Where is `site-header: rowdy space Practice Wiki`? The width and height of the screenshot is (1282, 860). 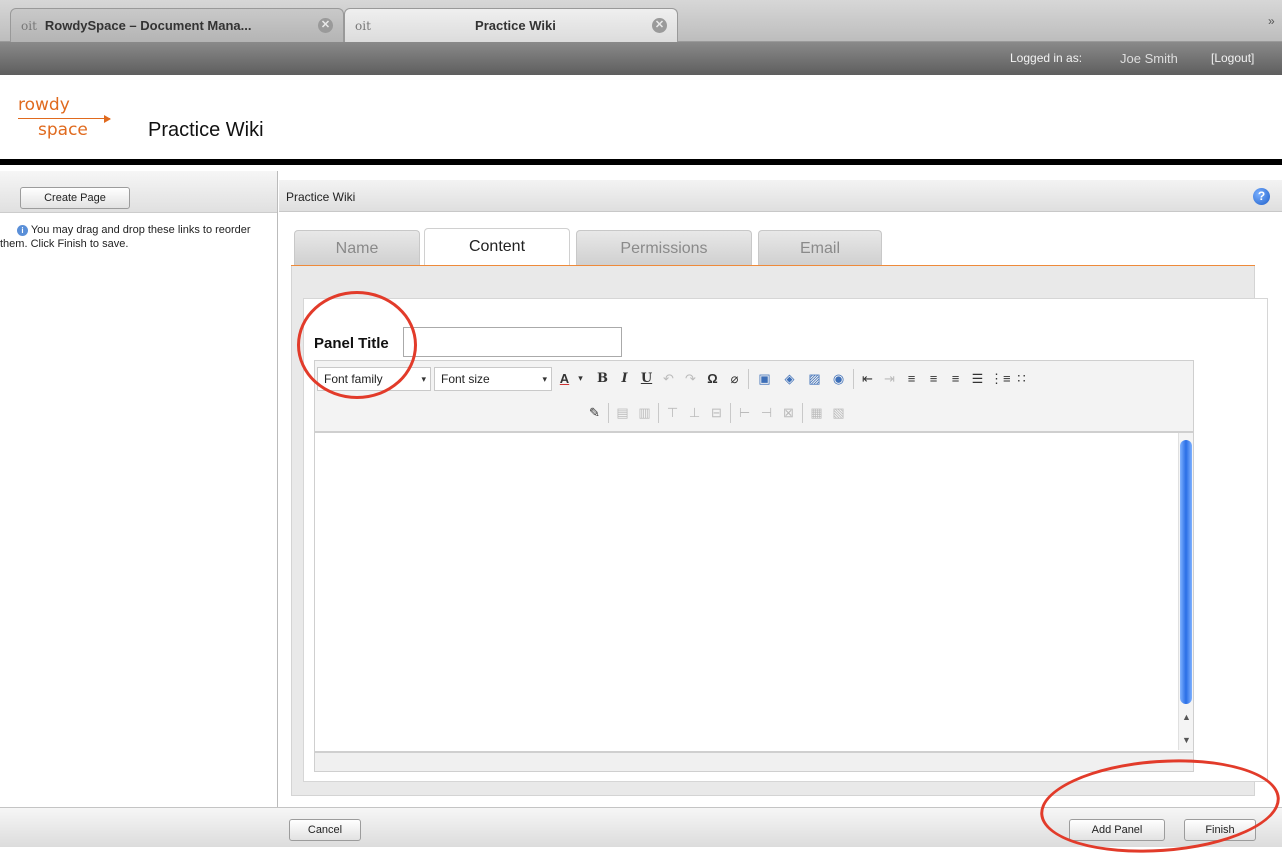
site-header: rowdy space Practice Wiki is located at coordinates (641, 120).